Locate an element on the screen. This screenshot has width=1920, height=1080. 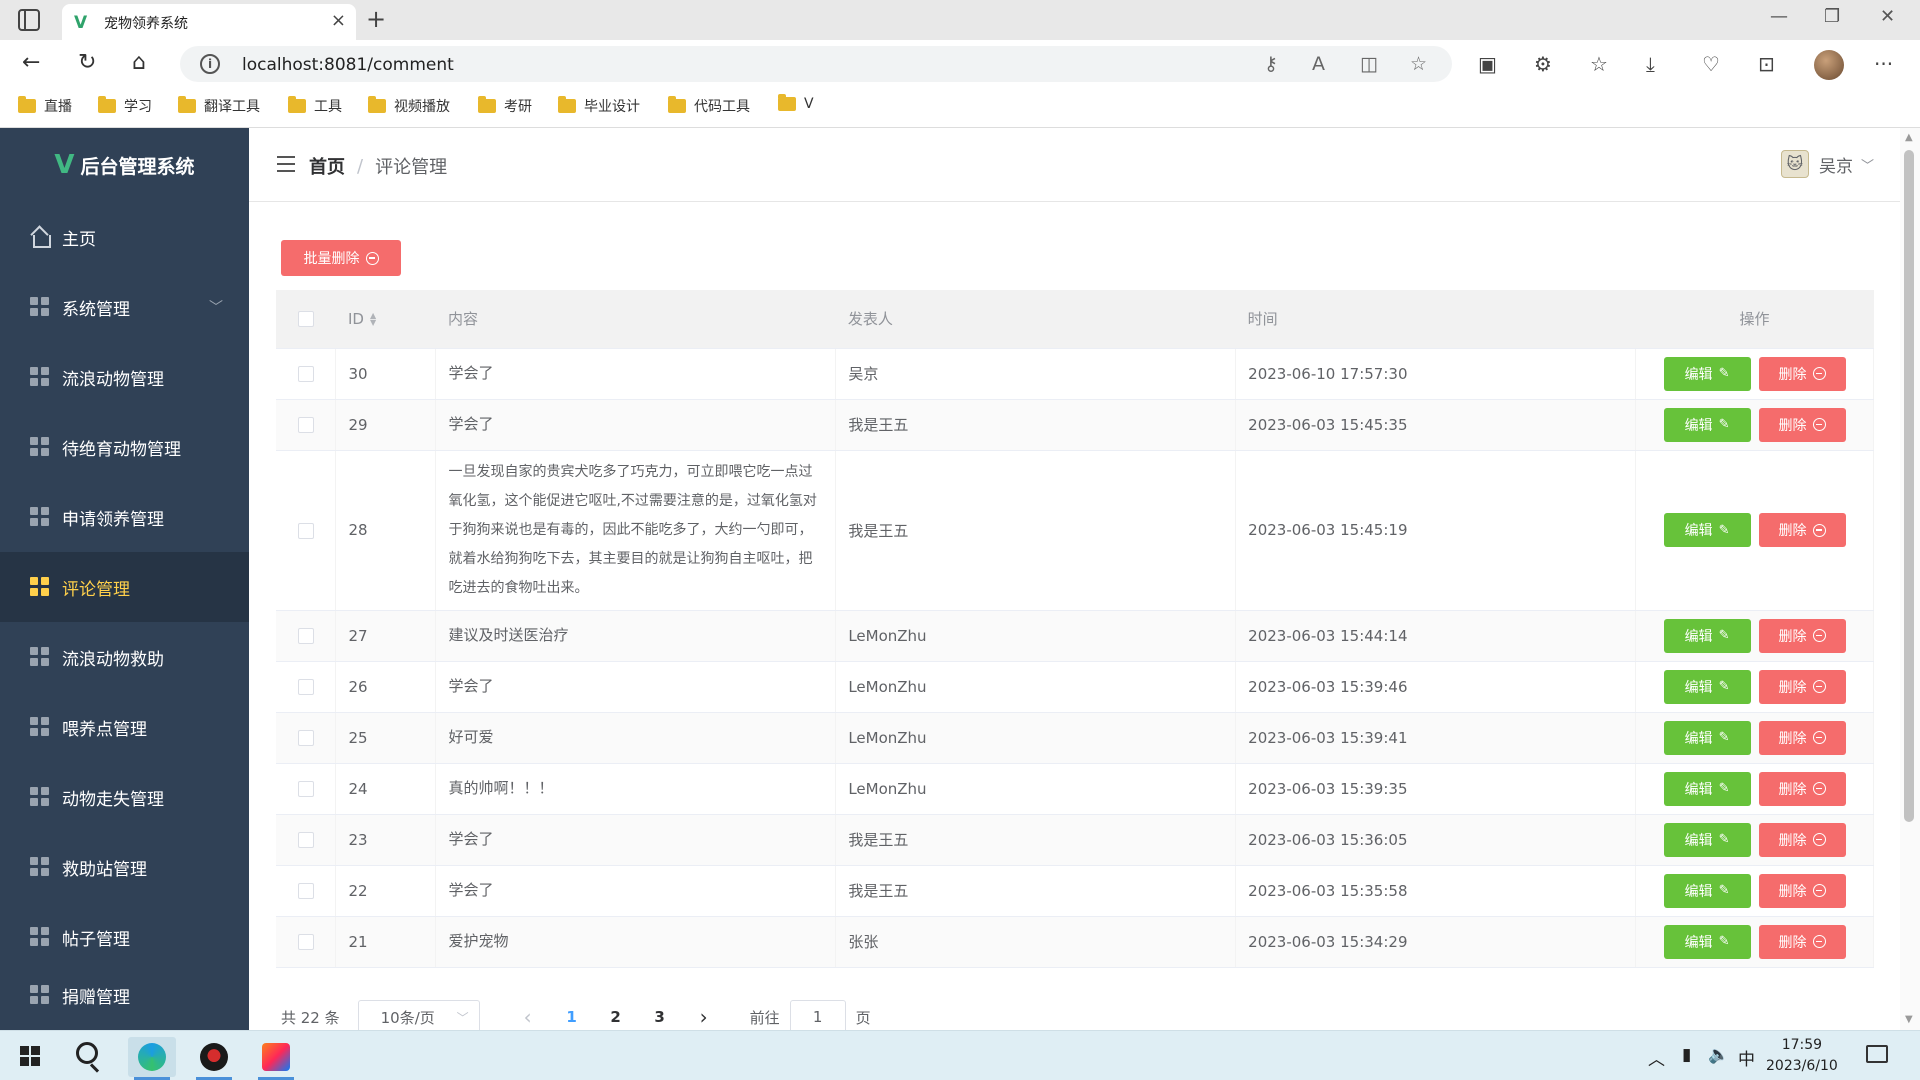
restore-icon: ❐ is located at coordinates (1832, 16).